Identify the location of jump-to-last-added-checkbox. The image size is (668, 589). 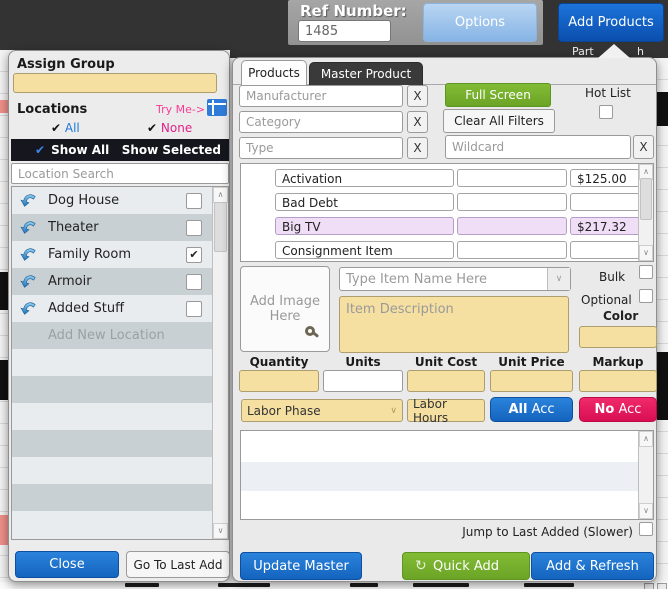
(646, 529).